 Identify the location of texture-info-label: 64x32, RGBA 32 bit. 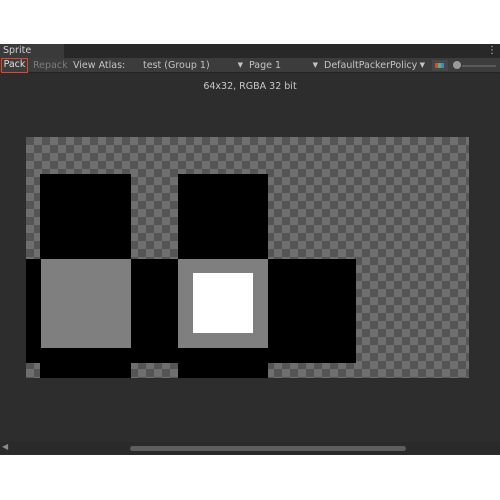
(250, 86).